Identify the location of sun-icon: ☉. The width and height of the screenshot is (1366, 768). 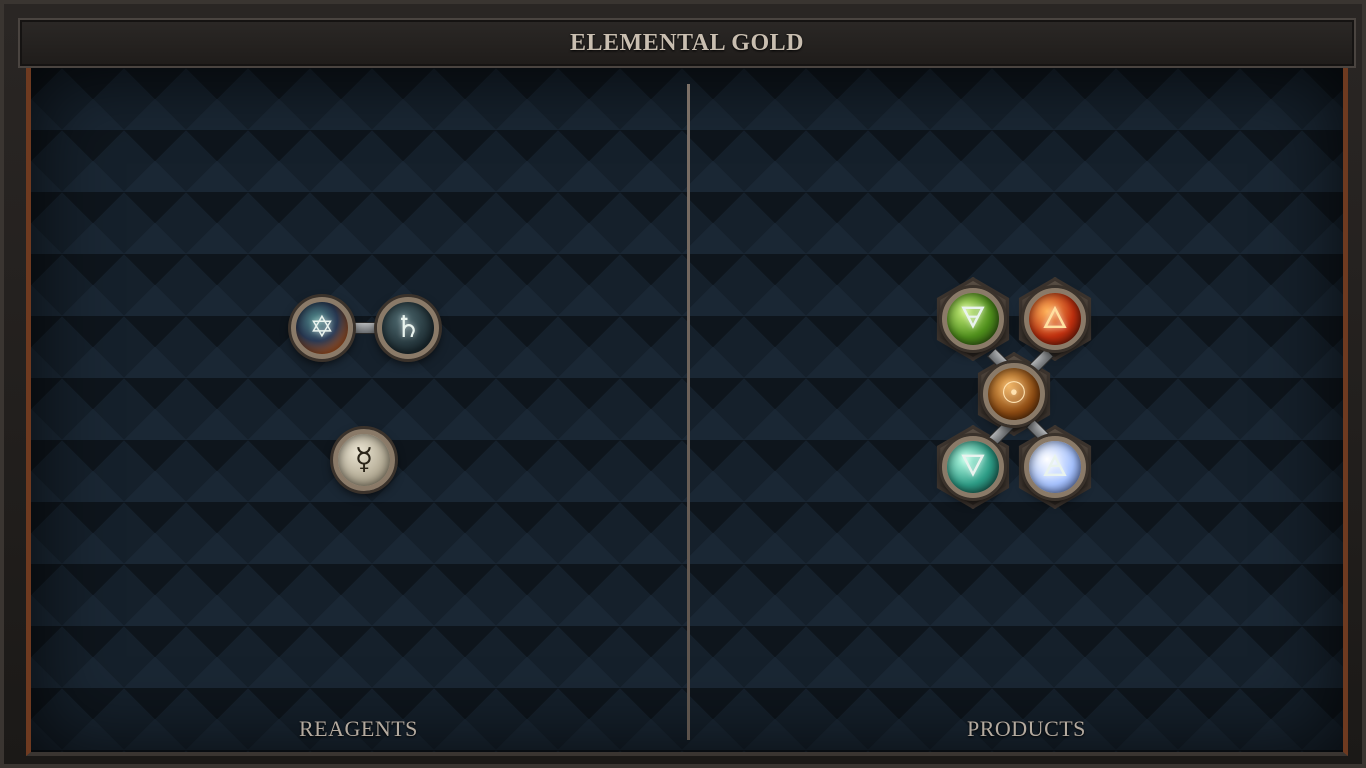
(1014, 393).